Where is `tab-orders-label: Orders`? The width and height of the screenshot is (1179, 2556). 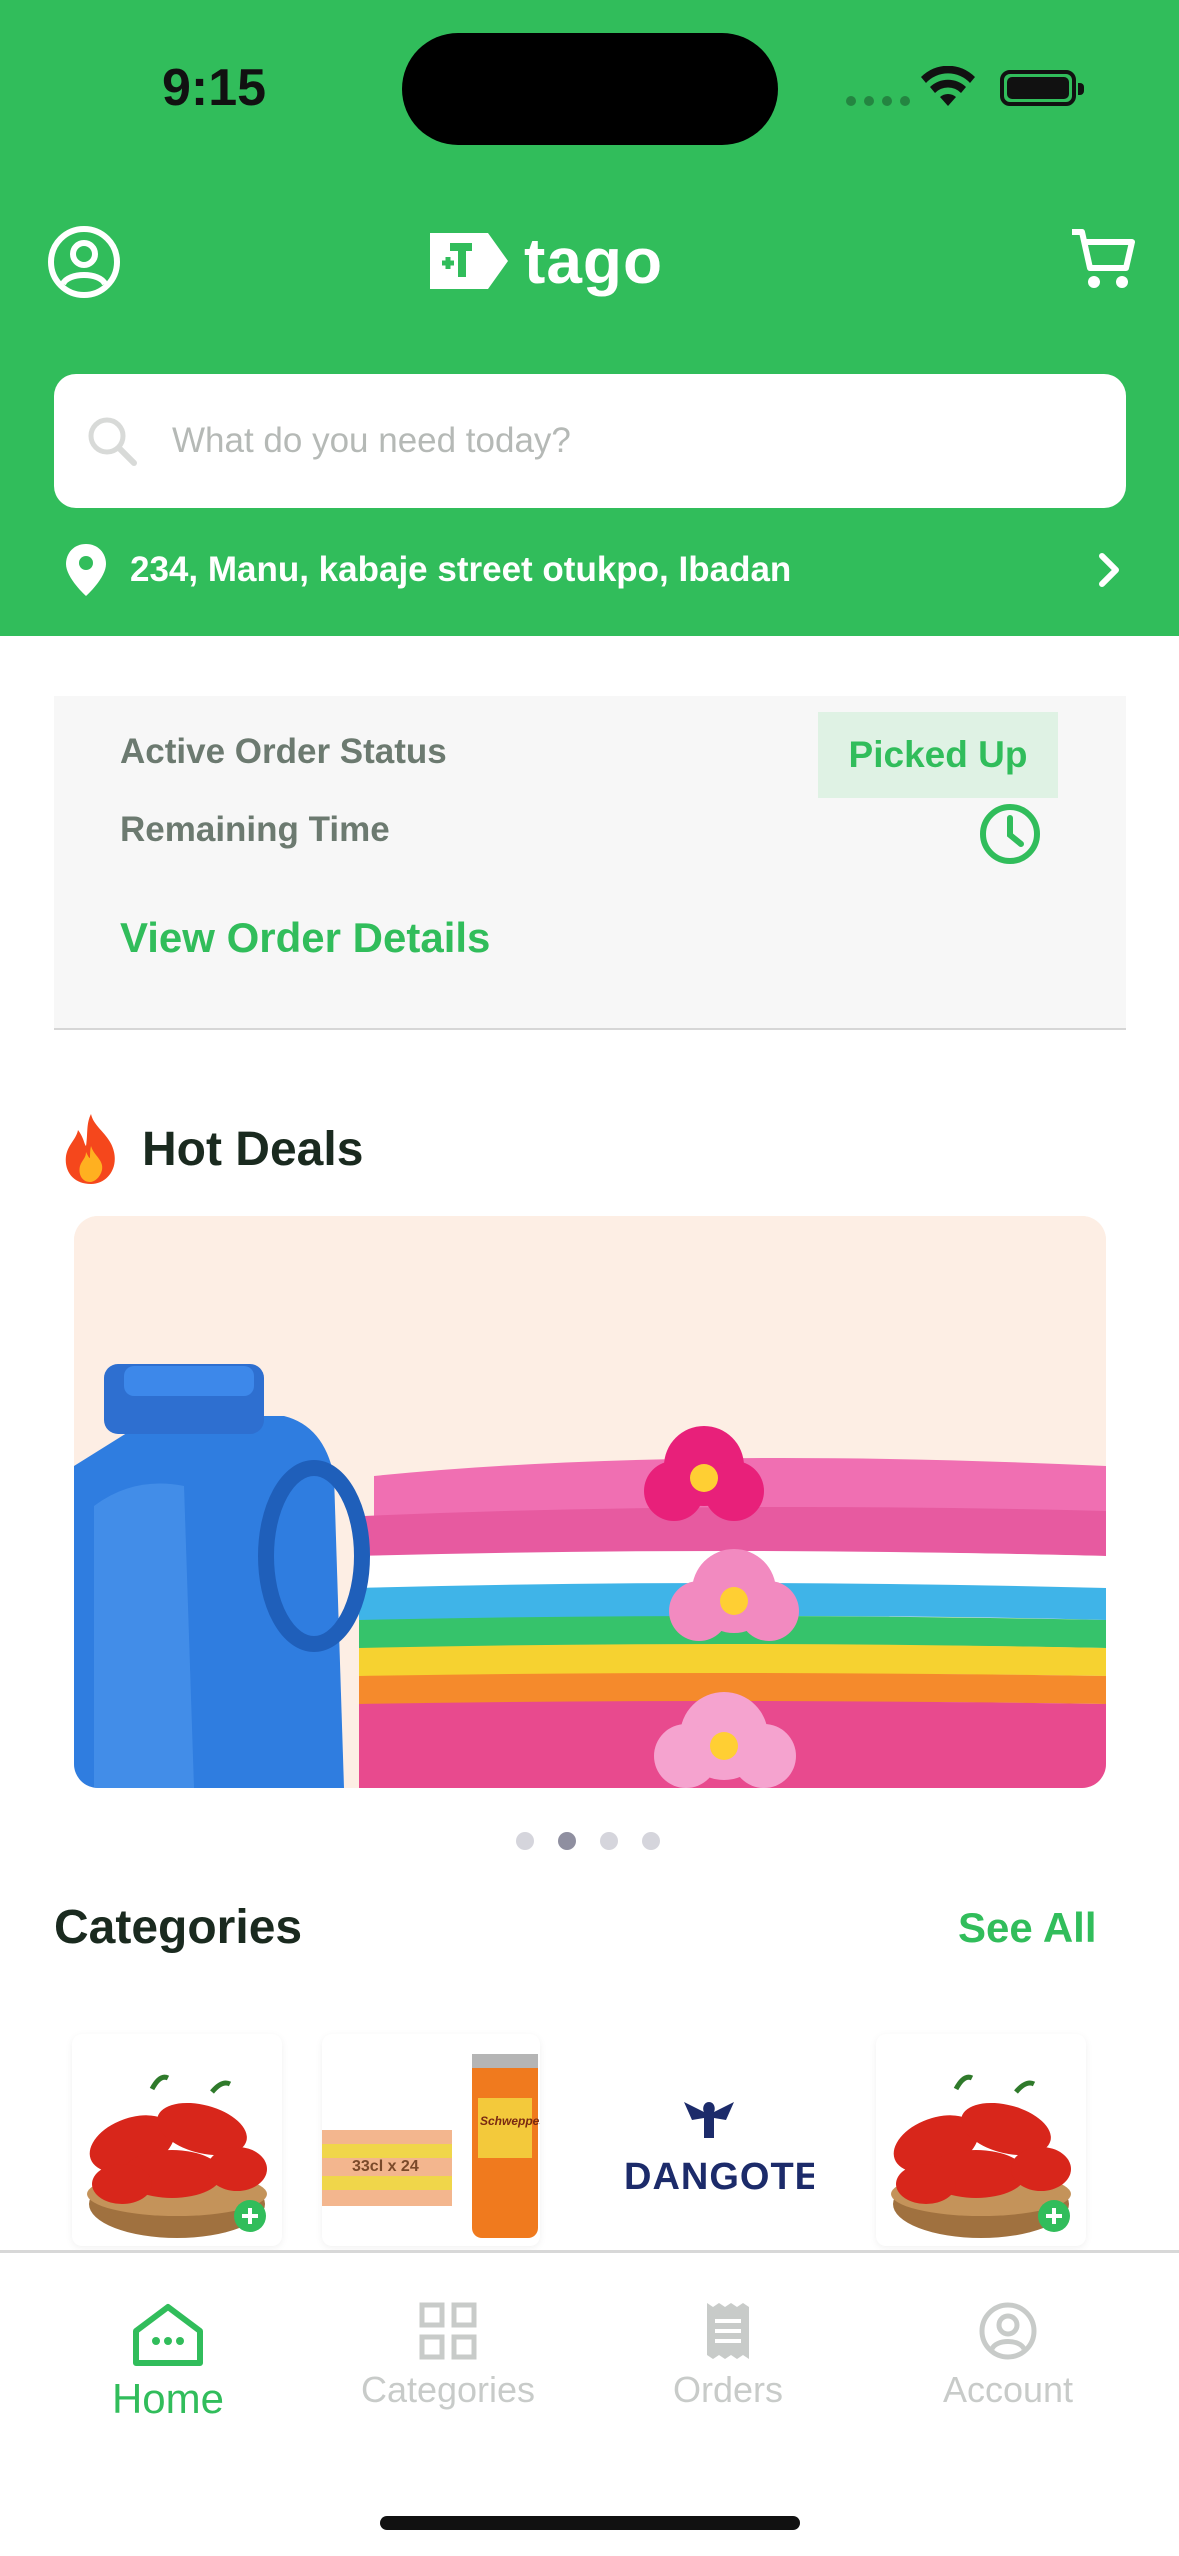 tab-orders-label: Orders is located at coordinates (728, 2389).